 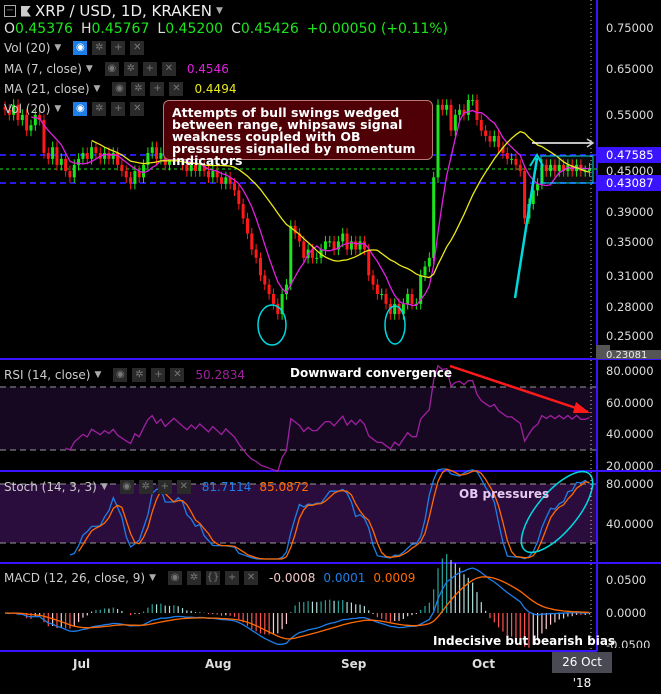 I want to click on signal-line, so click(x=297, y=608).